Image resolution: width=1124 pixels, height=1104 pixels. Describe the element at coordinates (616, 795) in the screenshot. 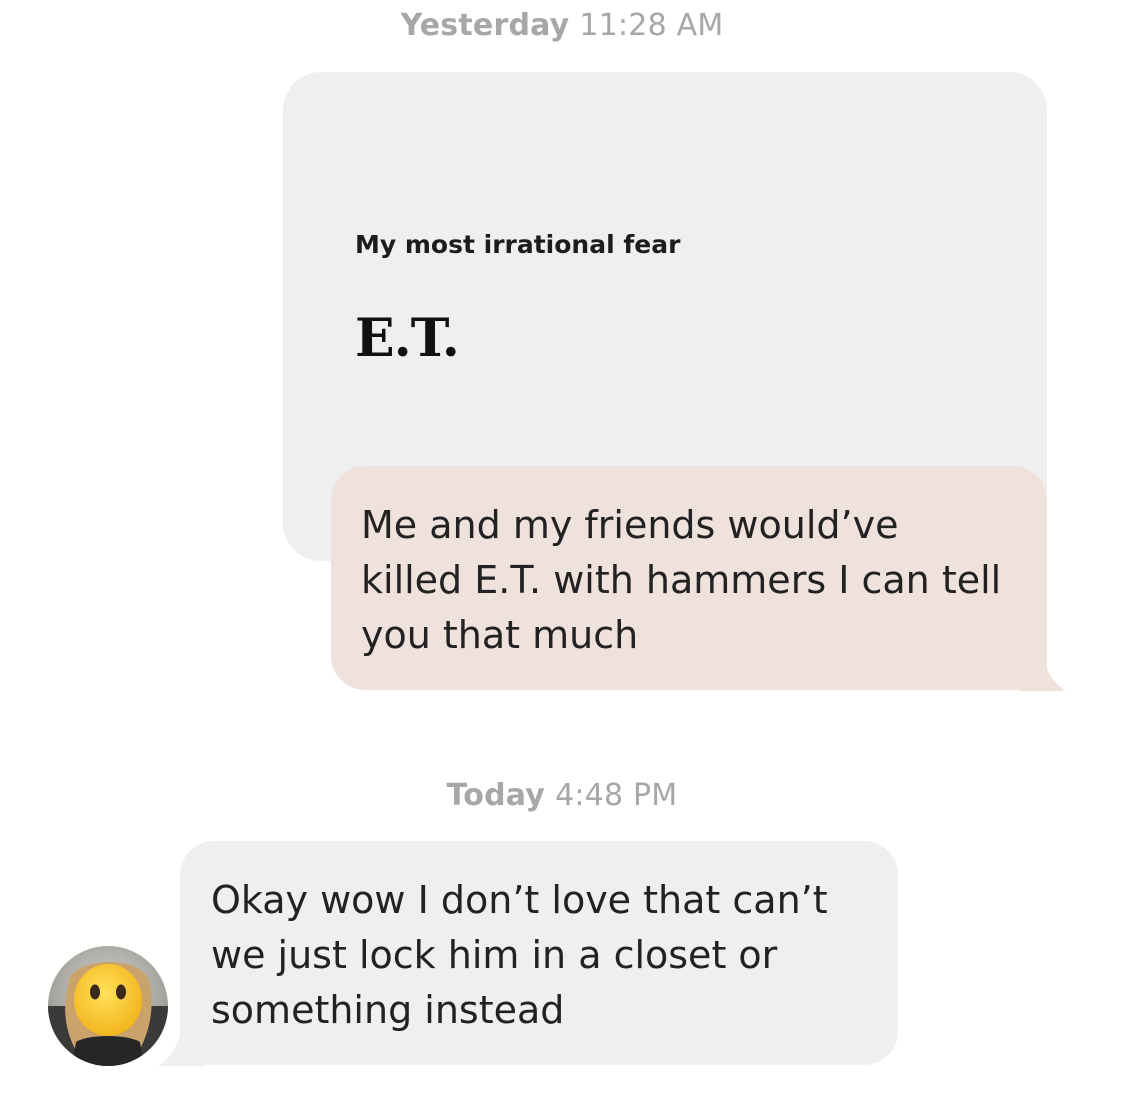

I see `timestamp-time: 4:48 PM` at that location.